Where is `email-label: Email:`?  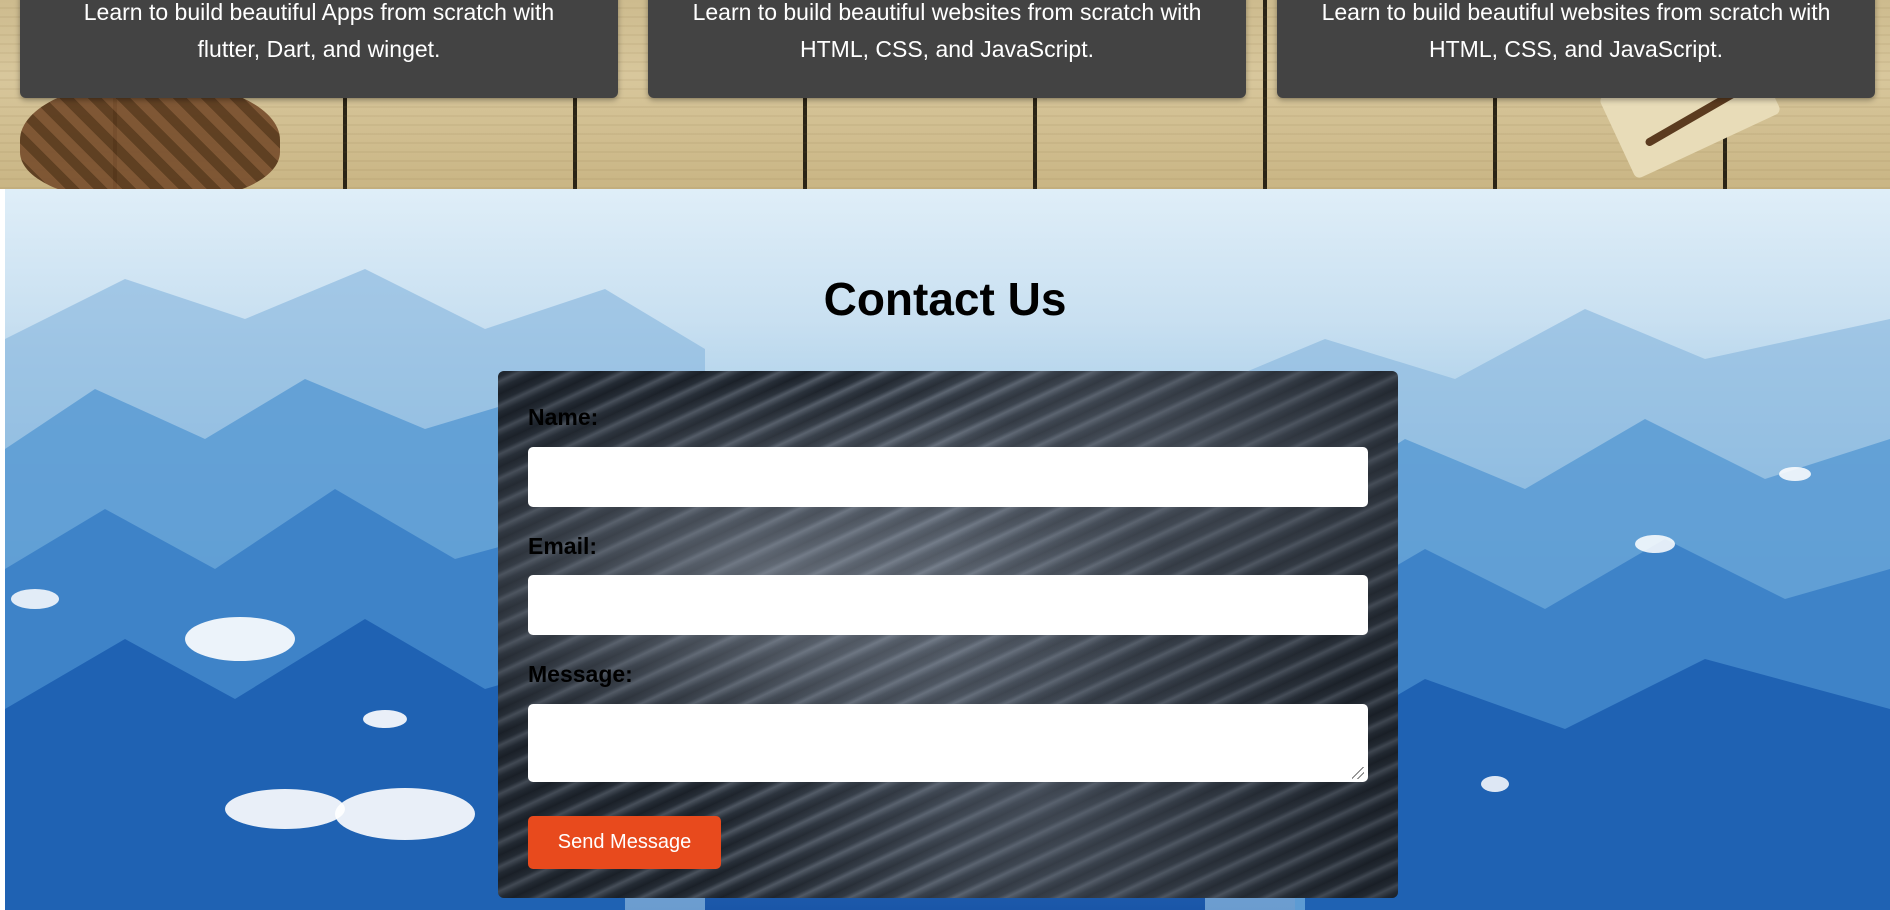
email-label: Email: is located at coordinates (563, 546).